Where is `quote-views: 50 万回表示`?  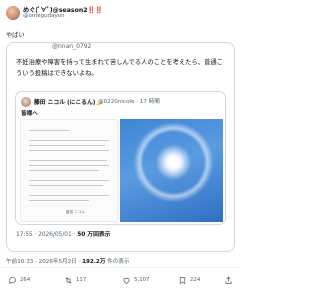
quote-views: 50 万回表示 is located at coordinates (94, 235).